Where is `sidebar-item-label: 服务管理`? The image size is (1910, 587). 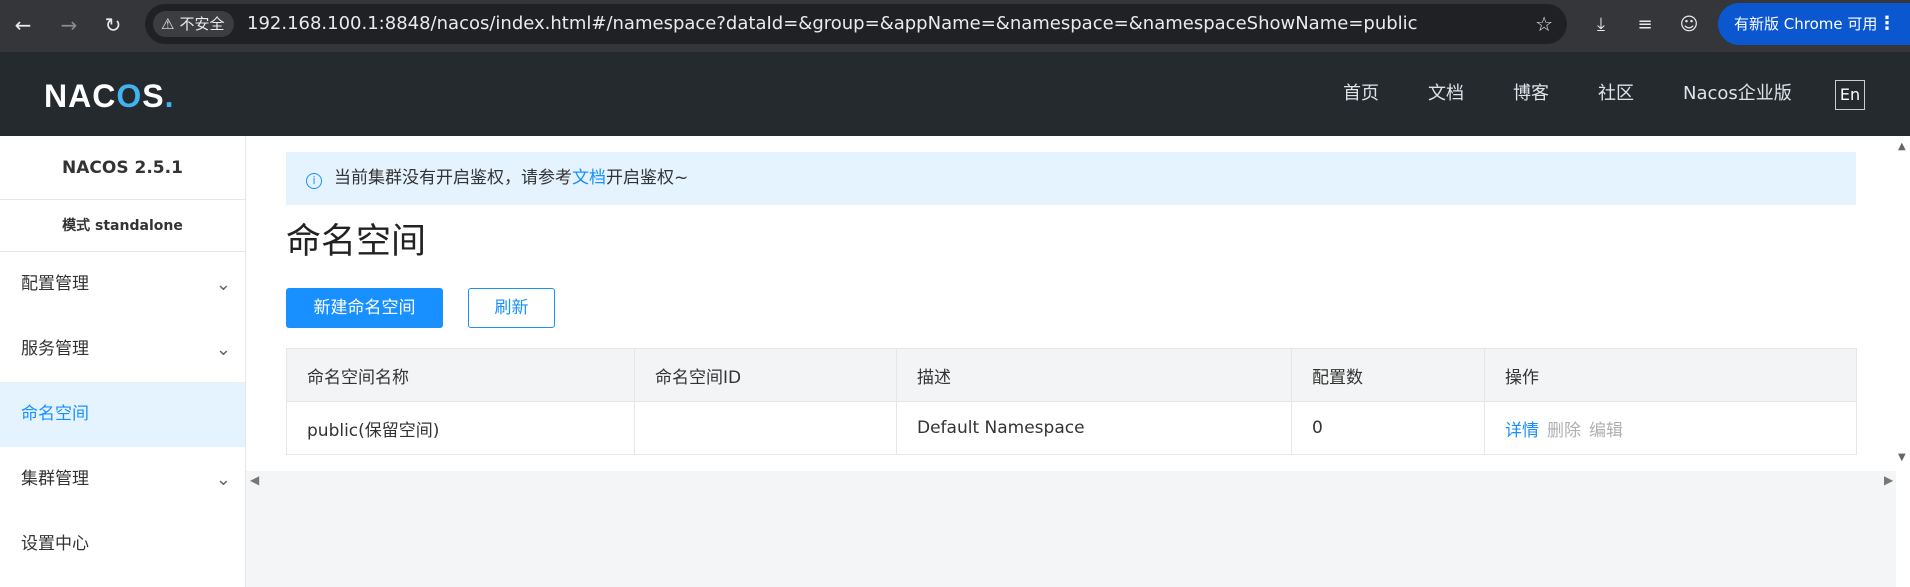 sidebar-item-label: 服务管理 is located at coordinates (55, 349).